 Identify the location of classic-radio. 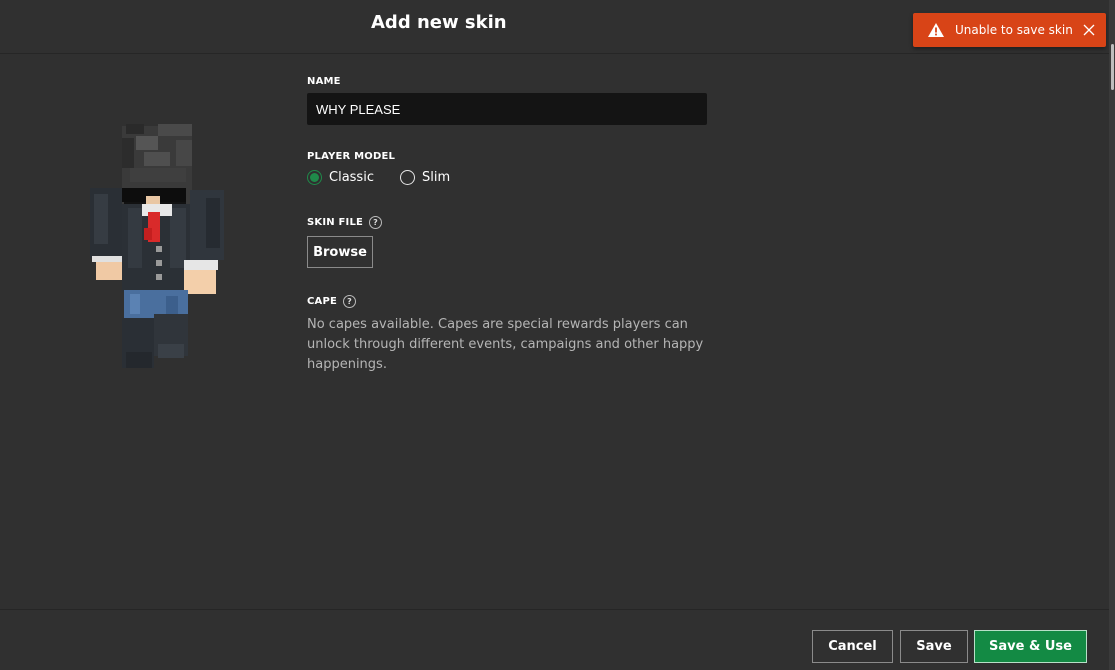
(314, 177).